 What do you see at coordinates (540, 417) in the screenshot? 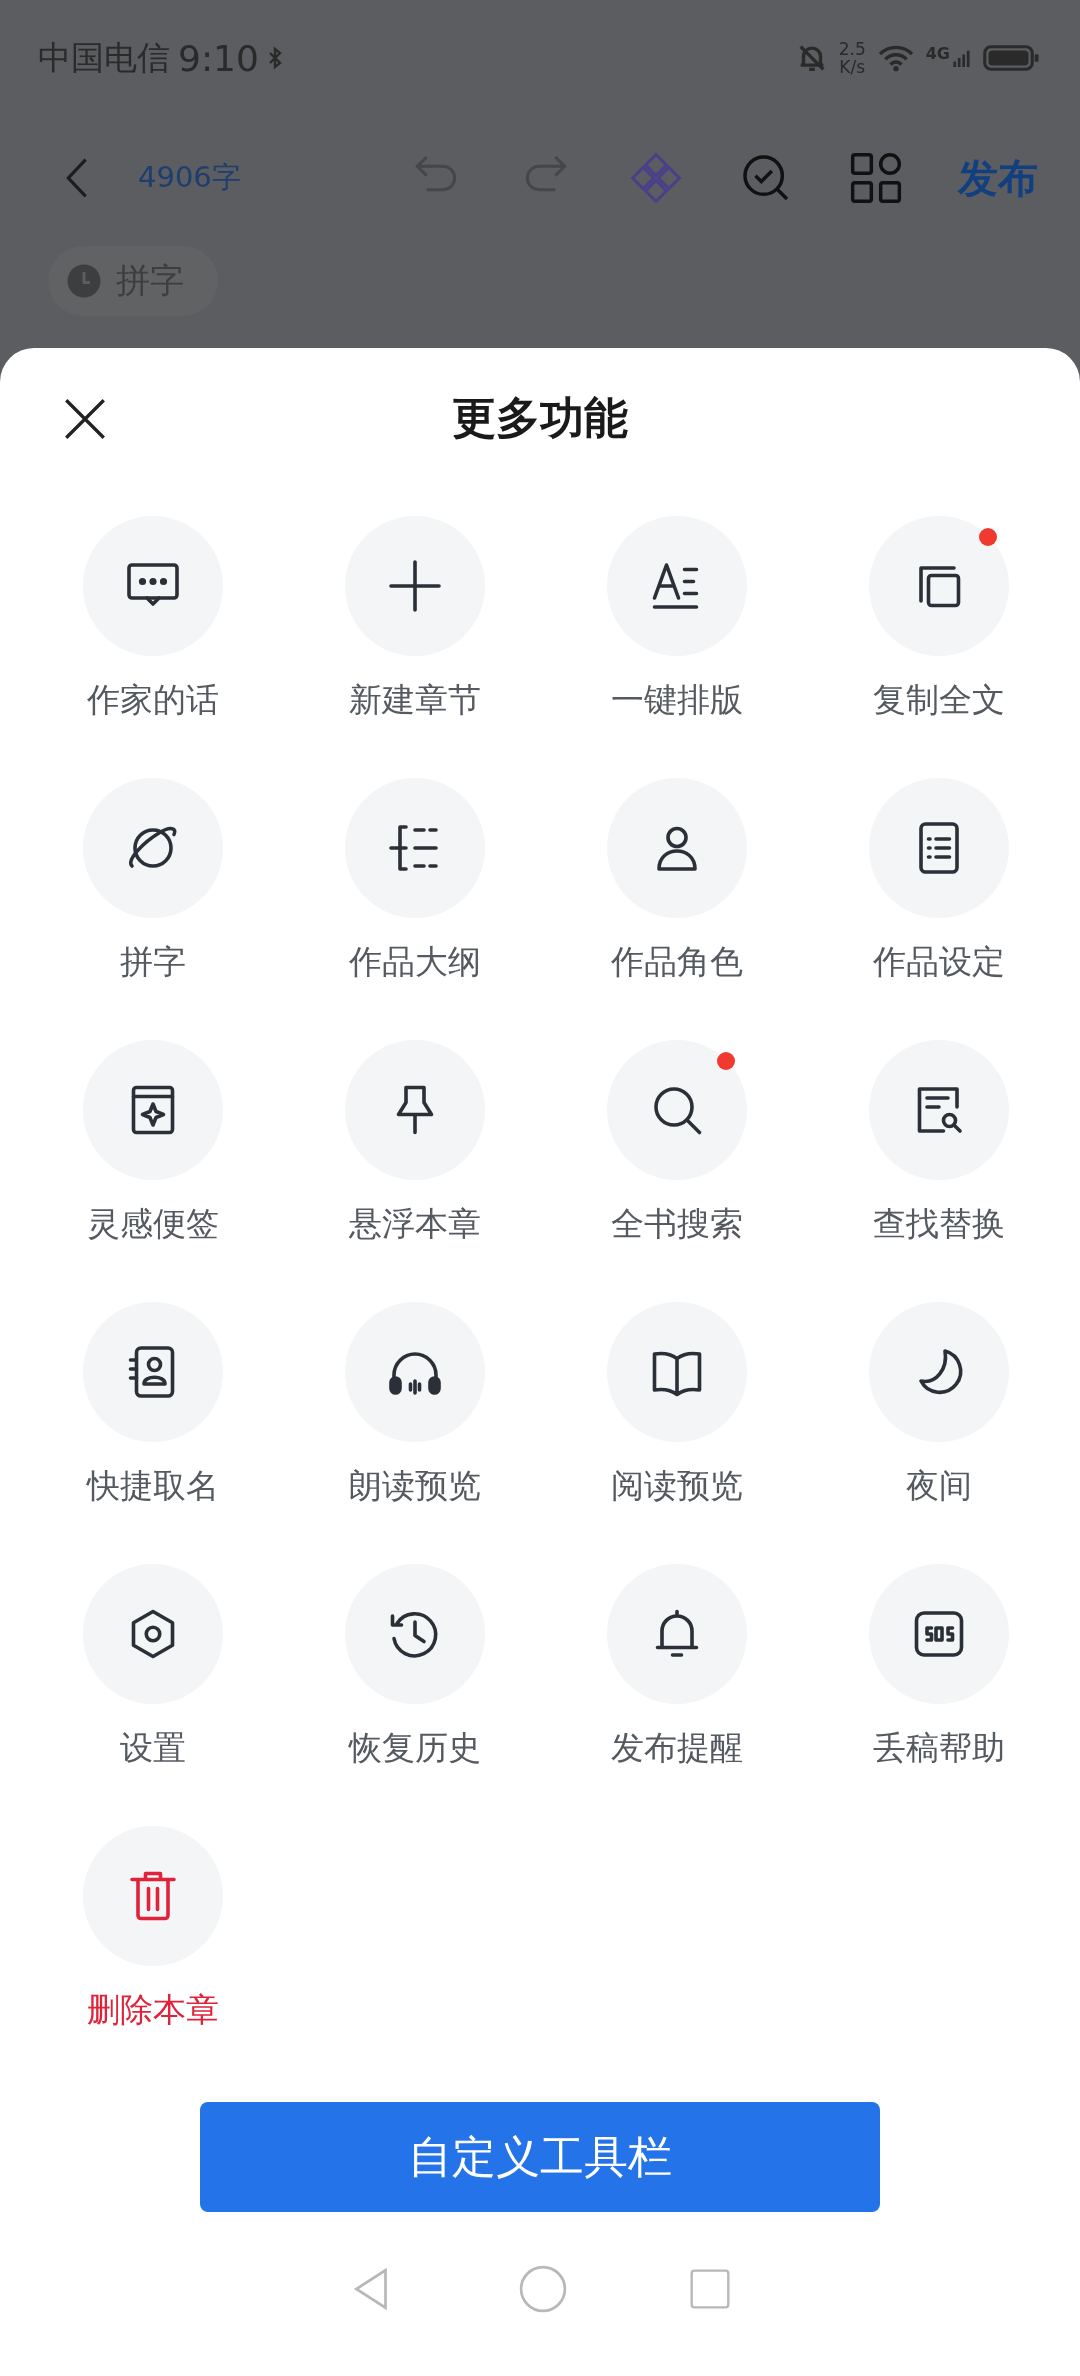
I see `sheet-title: 更多功能` at bounding box center [540, 417].